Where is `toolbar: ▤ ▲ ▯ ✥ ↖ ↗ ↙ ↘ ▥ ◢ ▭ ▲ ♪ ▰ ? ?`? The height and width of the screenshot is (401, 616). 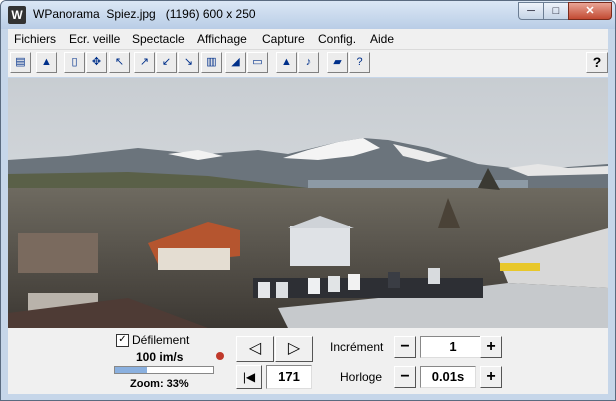 toolbar: ▤ ▲ ▯ ✥ ↖ ↗ ↙ ↘ ▥ ◢ ▭ ▲ ♪ ▰ ? ? is located at coordinates (308, 63).